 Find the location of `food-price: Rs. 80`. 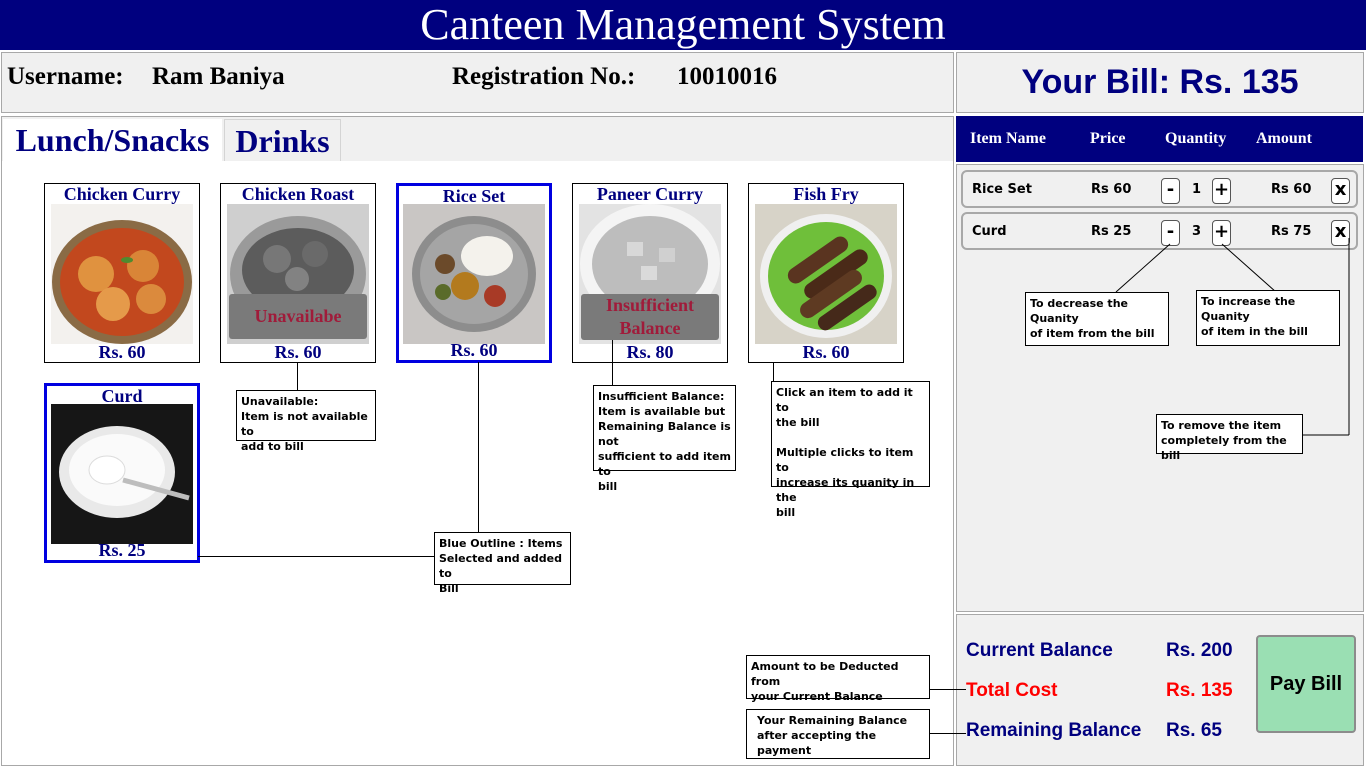

food-price: Rs. 80 is located at coordinates (650, 352).